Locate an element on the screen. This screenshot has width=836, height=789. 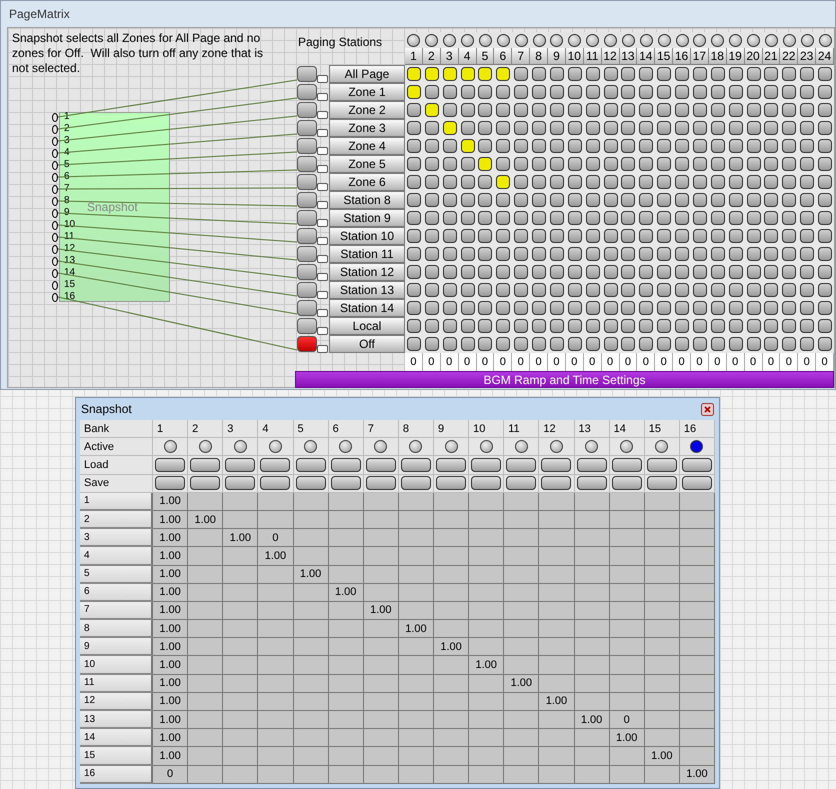
station-button: Zone 1 is located at coordinates (367, 92).